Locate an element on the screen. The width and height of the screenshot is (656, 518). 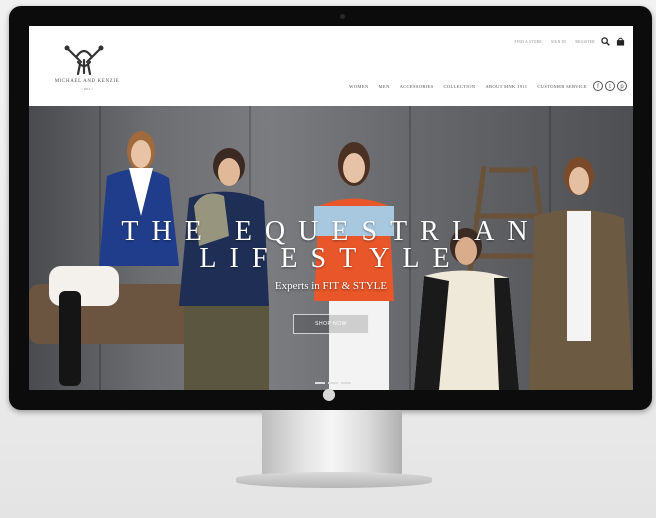
nav-customer-service: CUSTOMER SERVICE is located at coordinates (562, 86).